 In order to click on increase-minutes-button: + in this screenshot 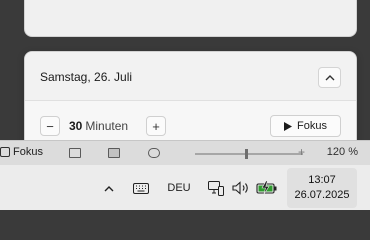, I will do `click(156, 126)`.